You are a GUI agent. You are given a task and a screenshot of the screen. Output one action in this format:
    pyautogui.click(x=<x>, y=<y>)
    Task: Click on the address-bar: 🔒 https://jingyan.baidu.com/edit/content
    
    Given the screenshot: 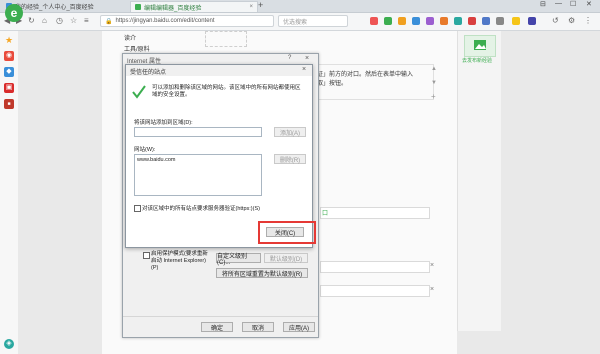 What is the action you would take?
    pyautogui.click(x=187, y=21)
    